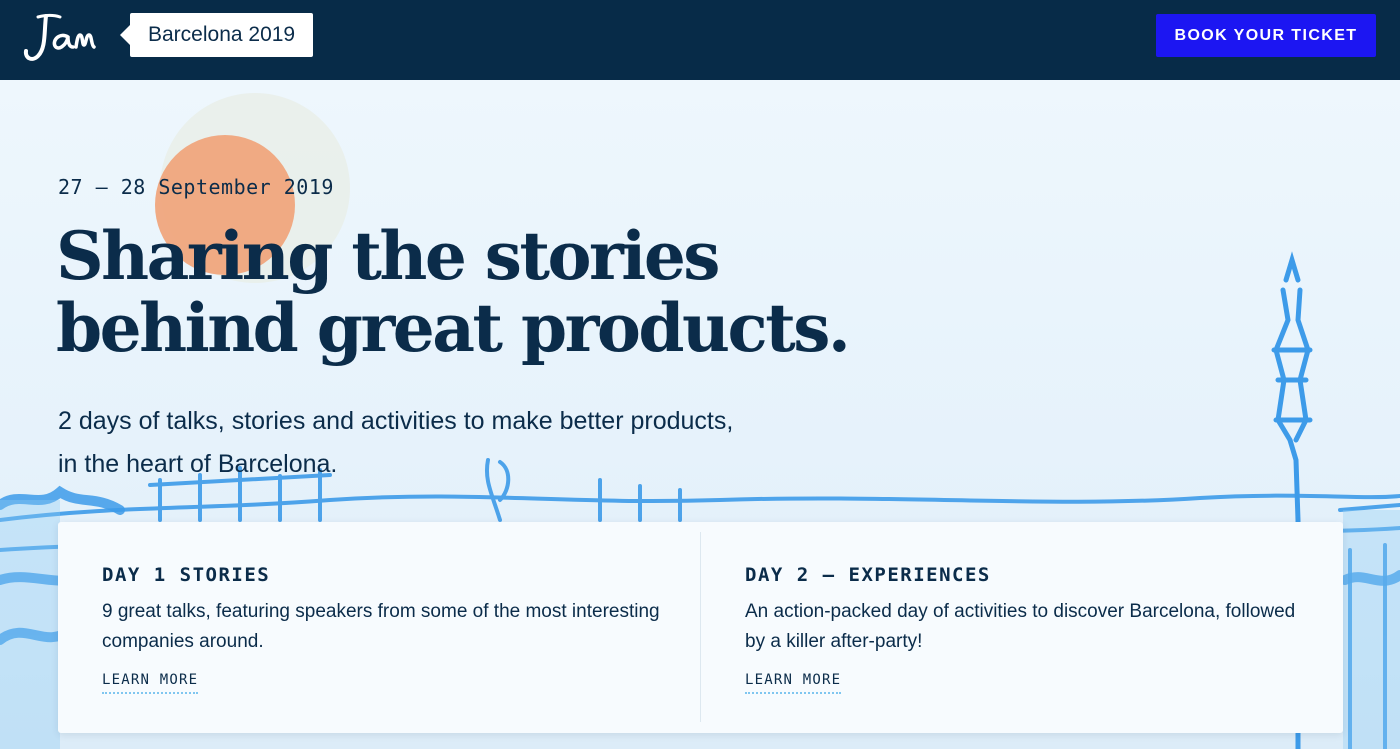 The height and width of the screenshot is (749, 1400). I want to click on jam-logo-mark, so click(59, 37).